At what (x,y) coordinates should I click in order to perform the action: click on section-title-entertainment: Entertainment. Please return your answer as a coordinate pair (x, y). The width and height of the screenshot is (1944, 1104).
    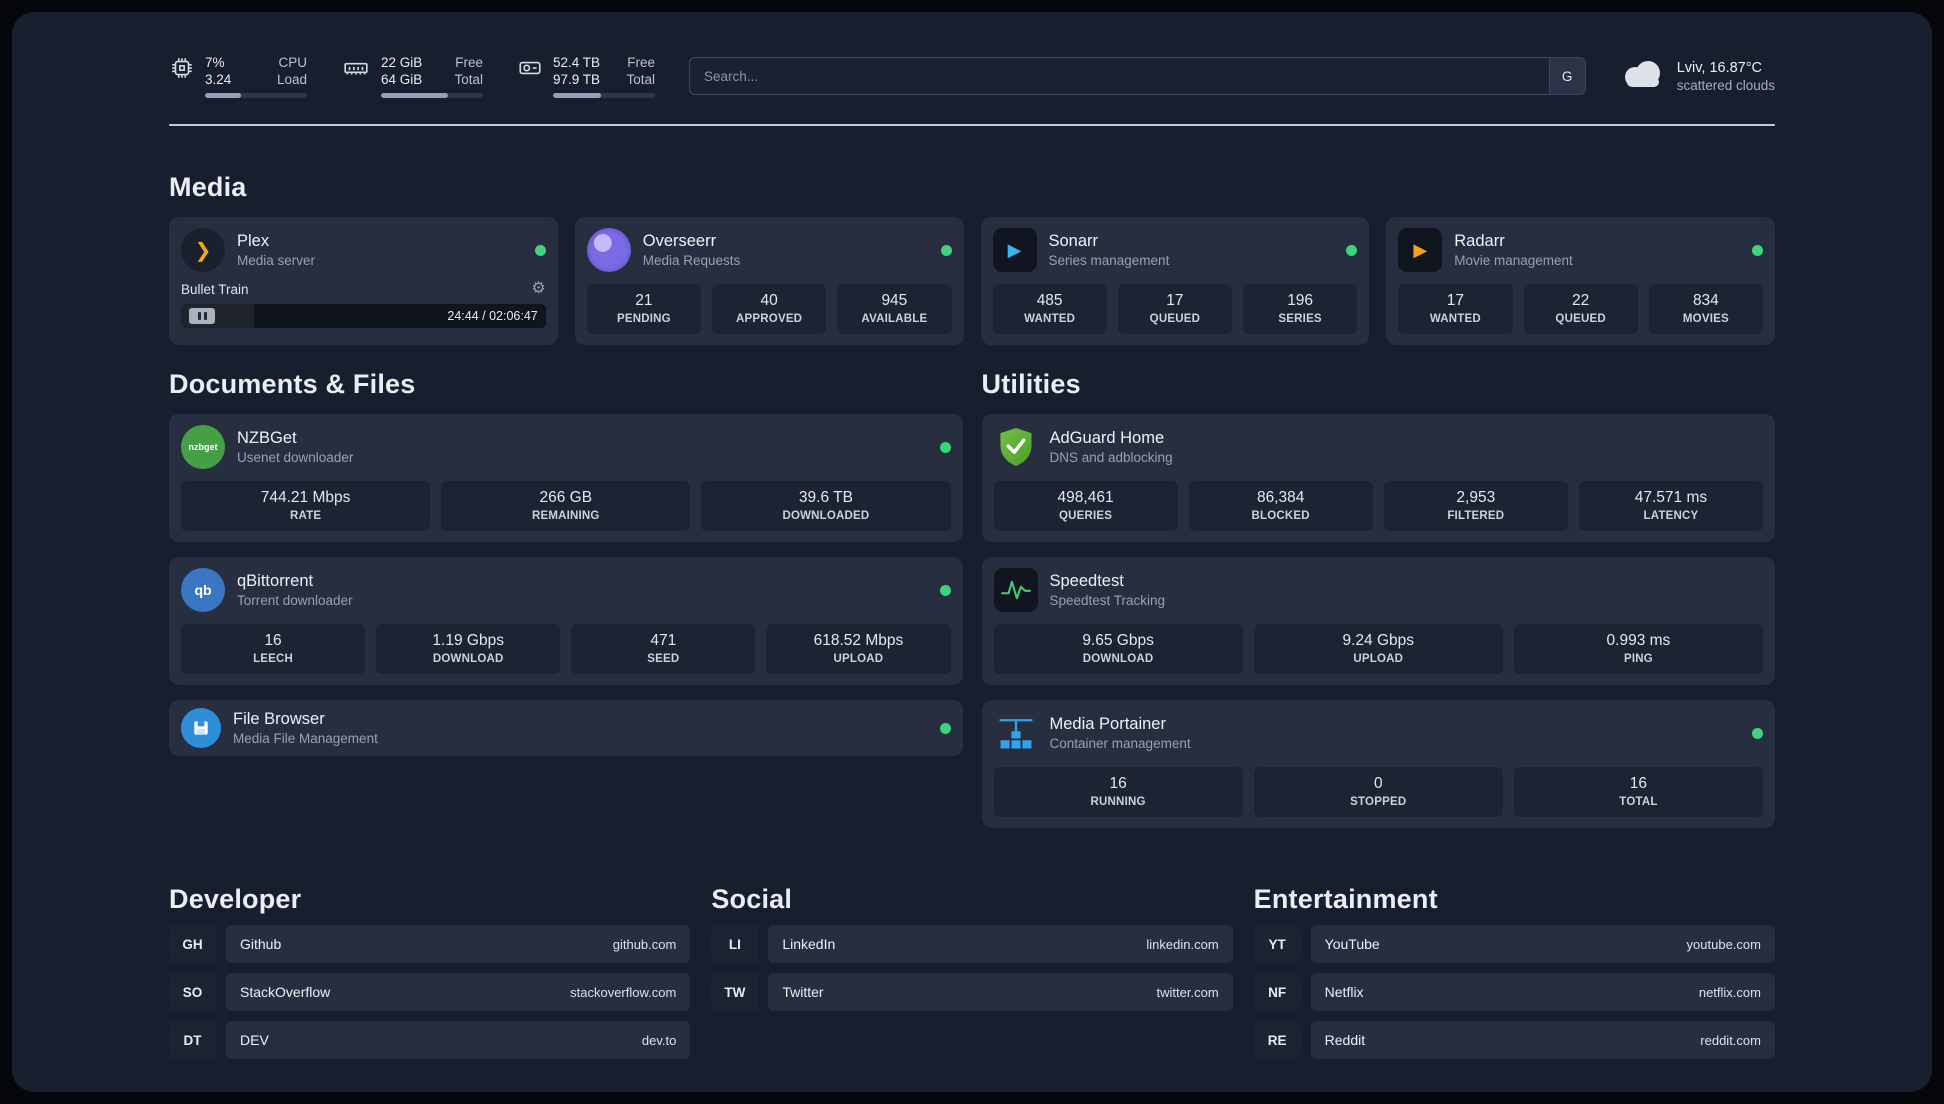
    Looking at the image, I should click on (1345, 899).